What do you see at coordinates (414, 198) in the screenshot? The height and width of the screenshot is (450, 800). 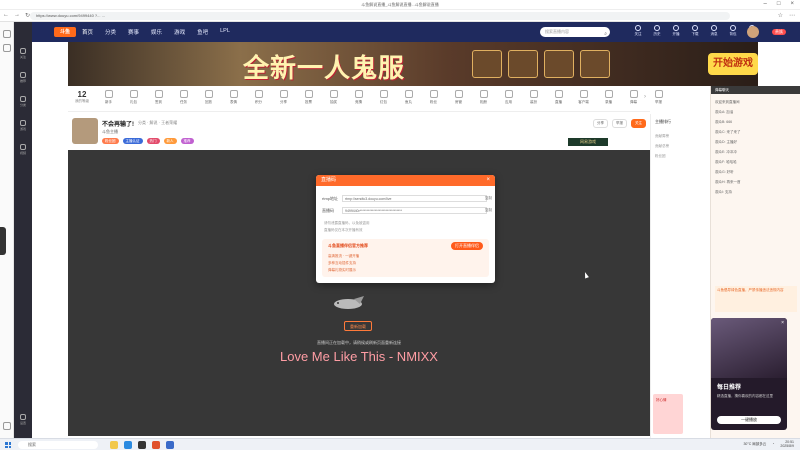 I see `rtmp-field: rtmp://sendtc3.douyu.com/live` at bounding box center [414, 198].